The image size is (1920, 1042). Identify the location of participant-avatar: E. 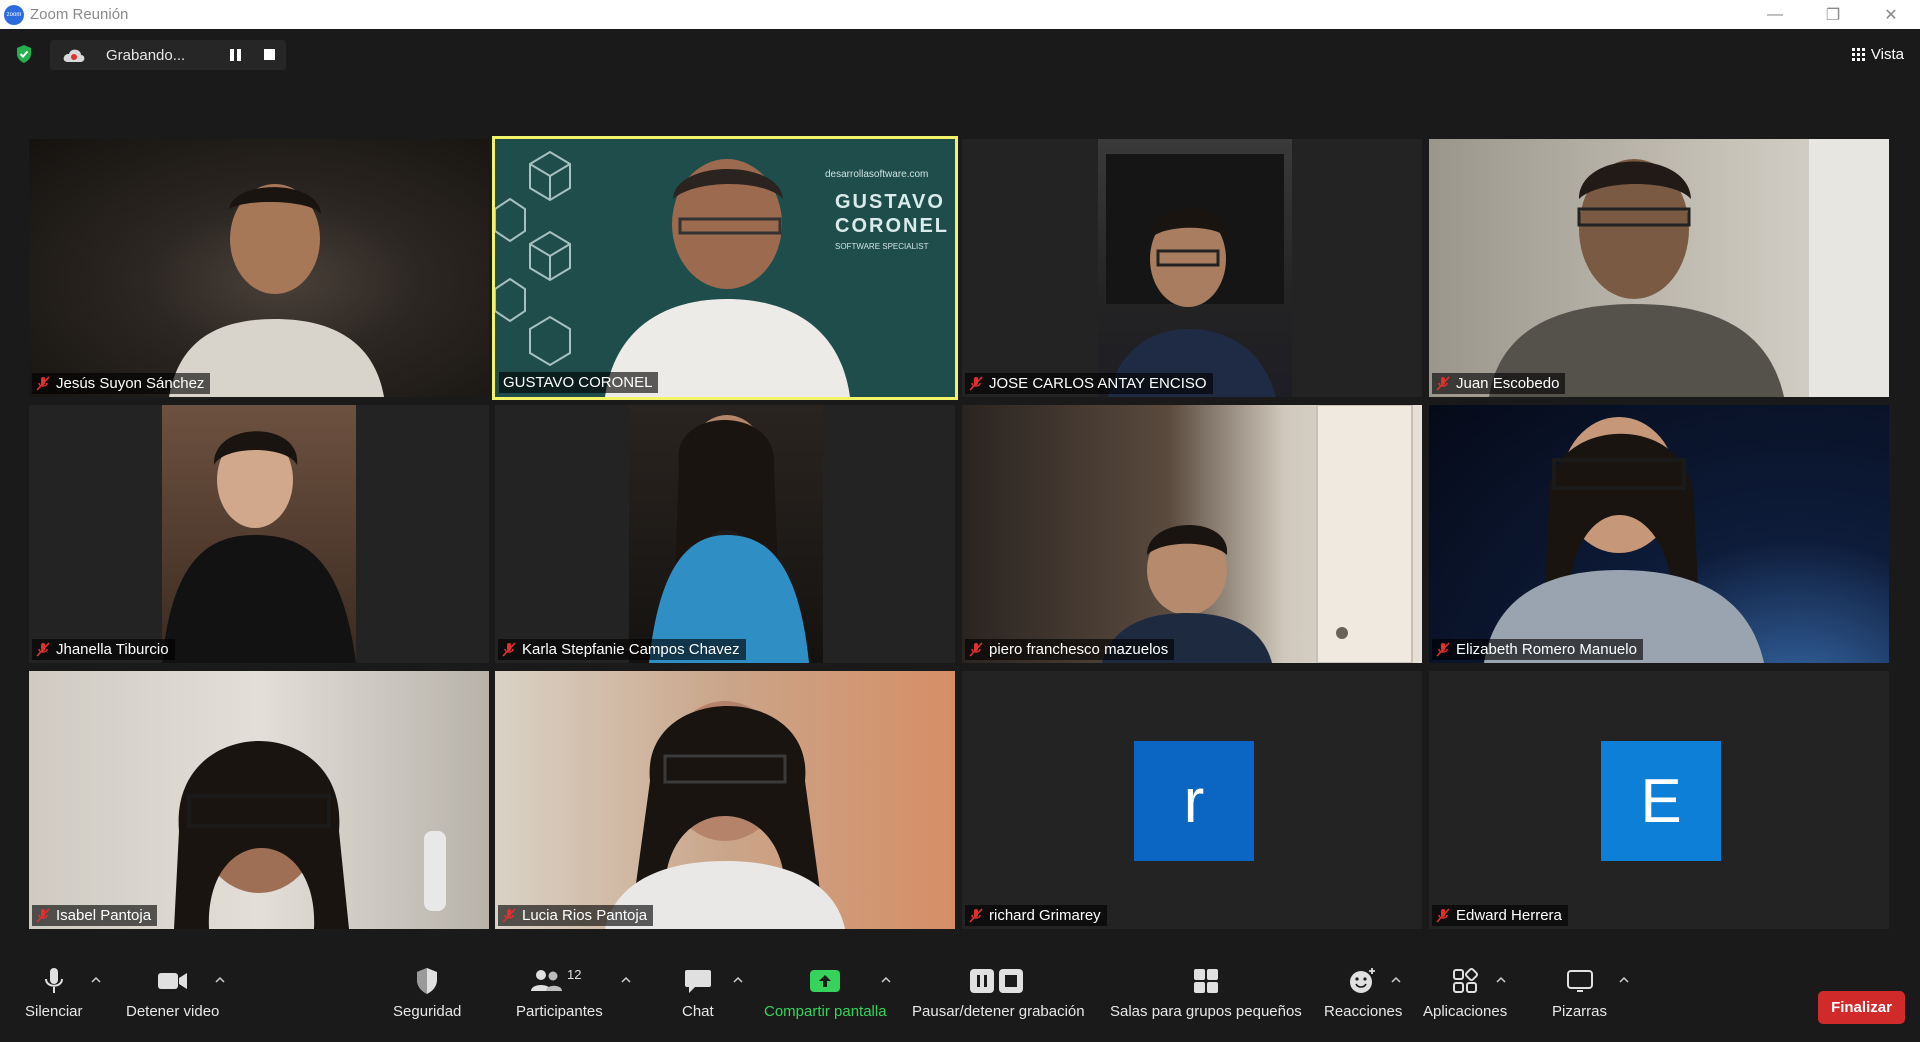
(1661, 801).